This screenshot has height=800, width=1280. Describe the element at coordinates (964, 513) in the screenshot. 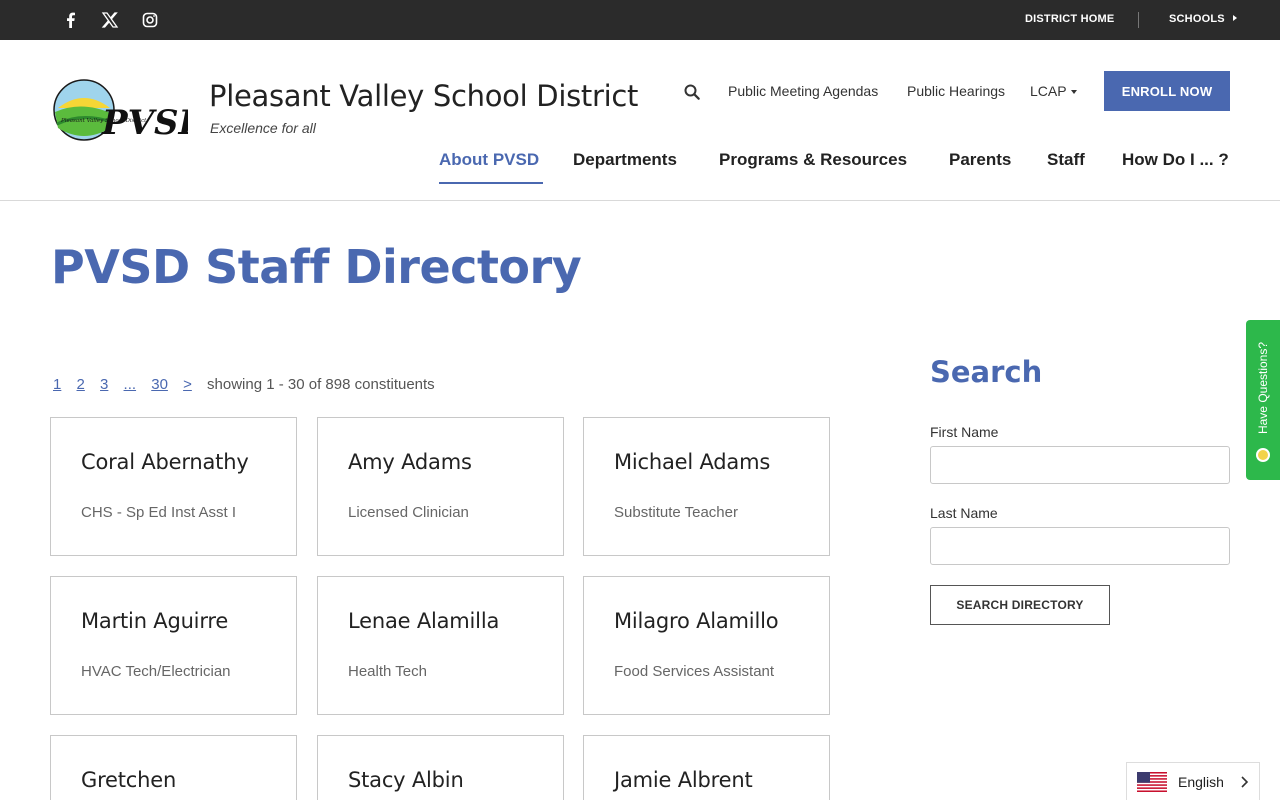

I see `last-name-label: Last Name` at that location.